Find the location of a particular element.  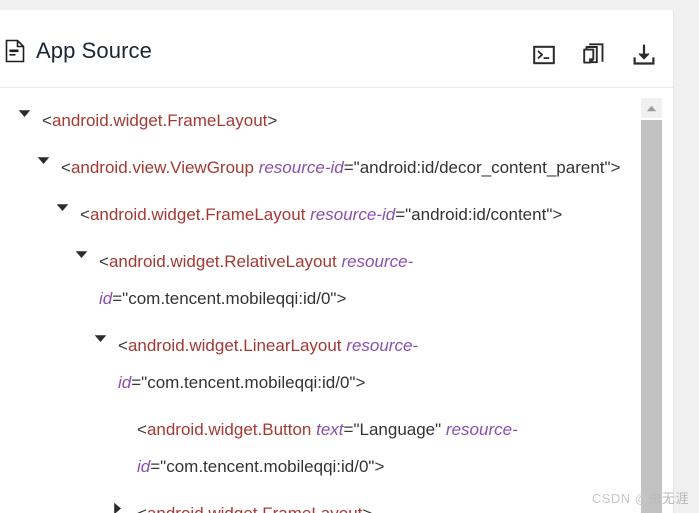

vertical-scrollbar is located at coordinates (651, 305).